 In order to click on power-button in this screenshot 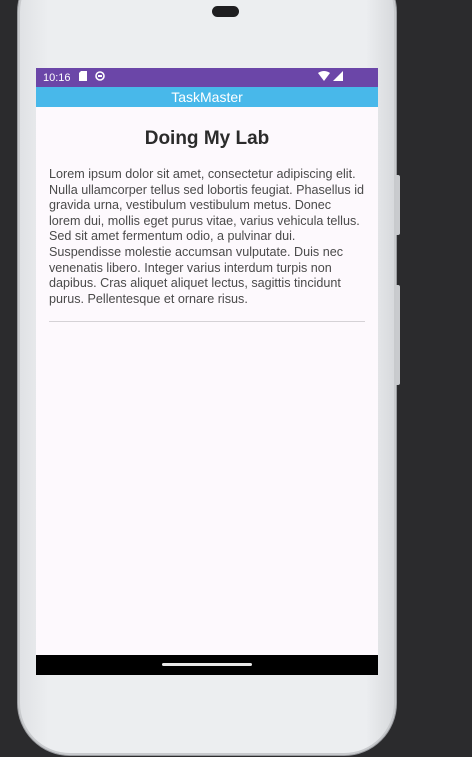, I will do `click(398, 205)`.